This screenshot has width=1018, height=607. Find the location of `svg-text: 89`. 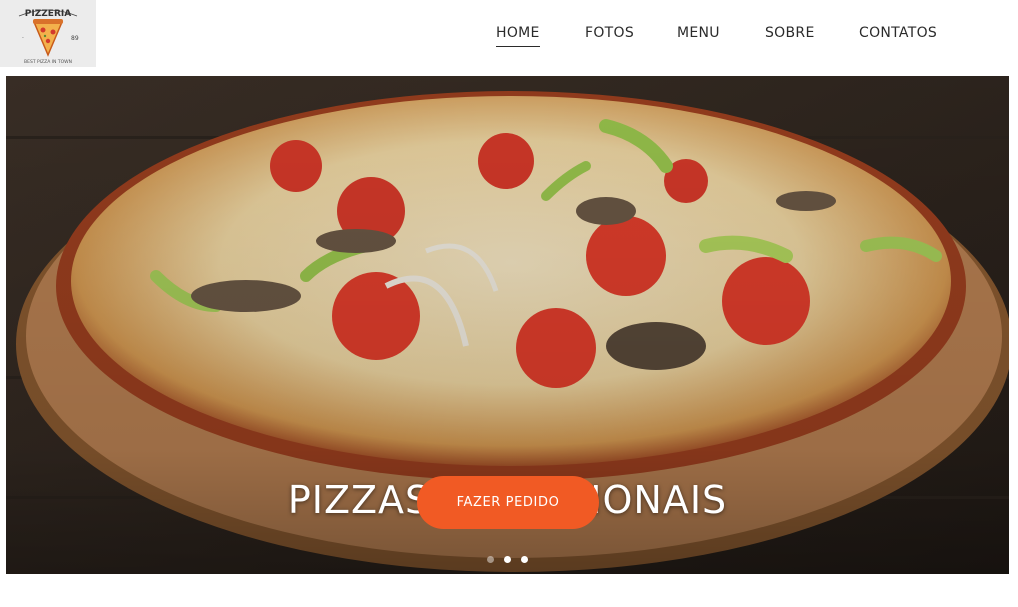

svg-text: 89 is located at coordinates (75, 38).